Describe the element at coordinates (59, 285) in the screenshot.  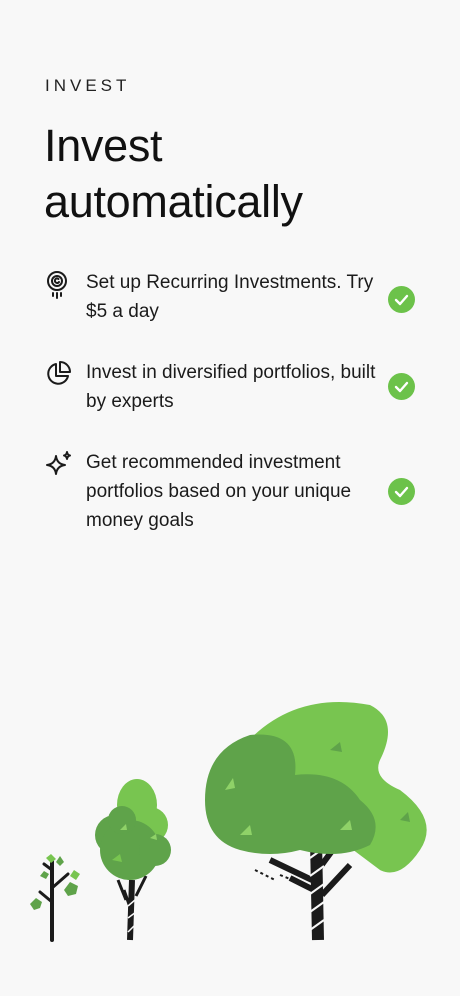
I see `recurring-coin-icon` at that location.